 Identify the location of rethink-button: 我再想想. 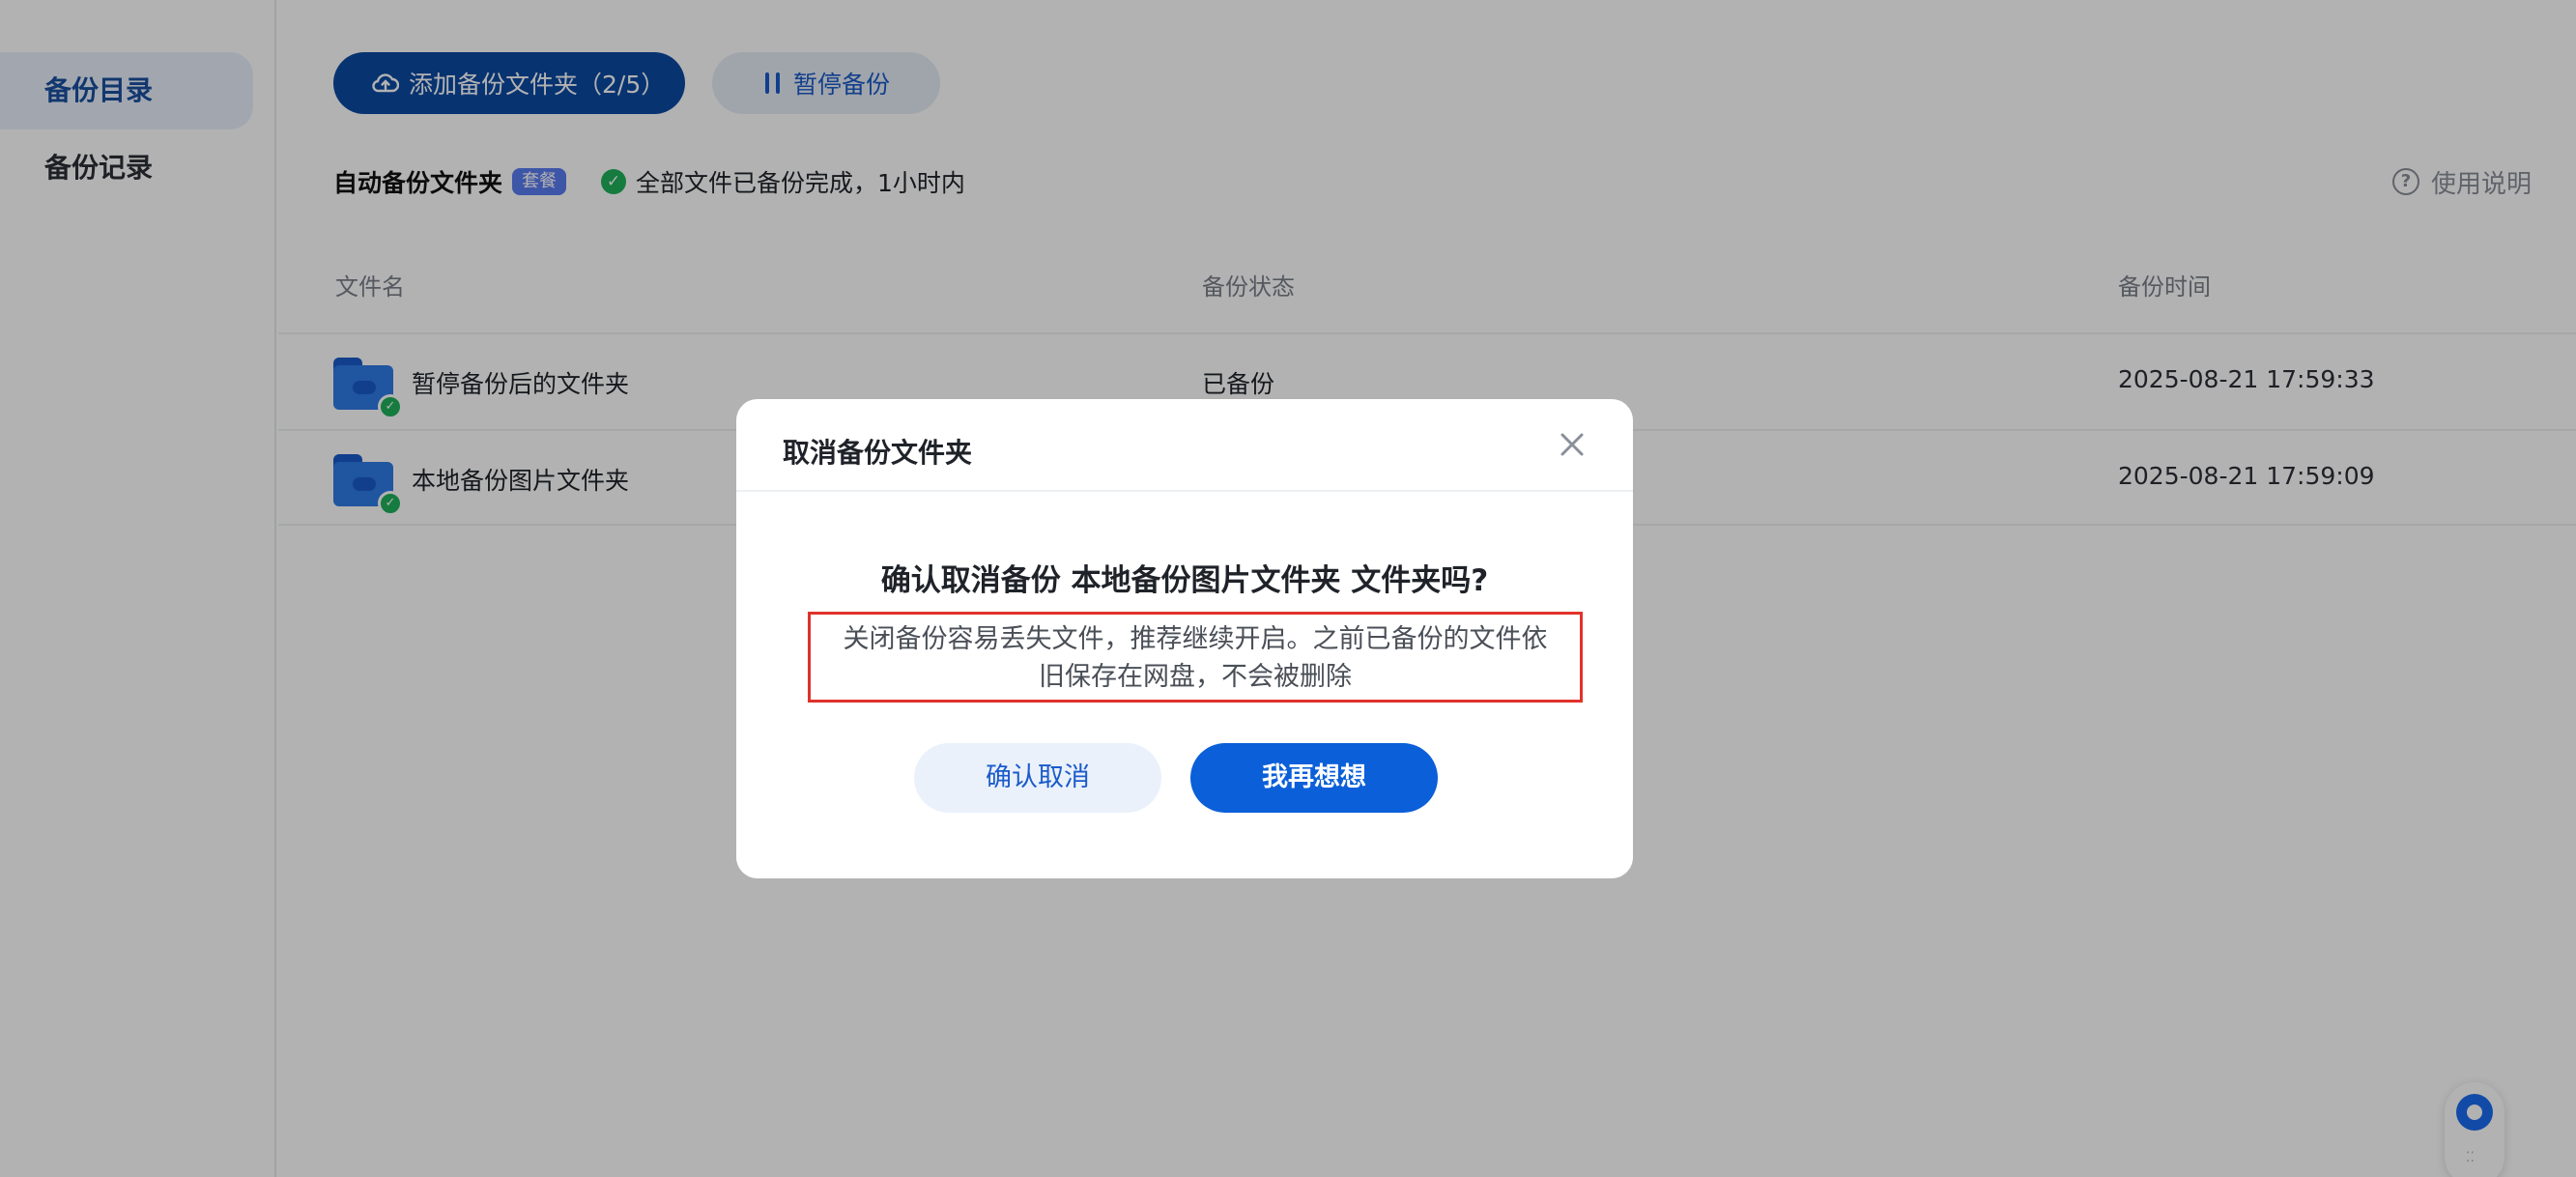
(1314, 778).